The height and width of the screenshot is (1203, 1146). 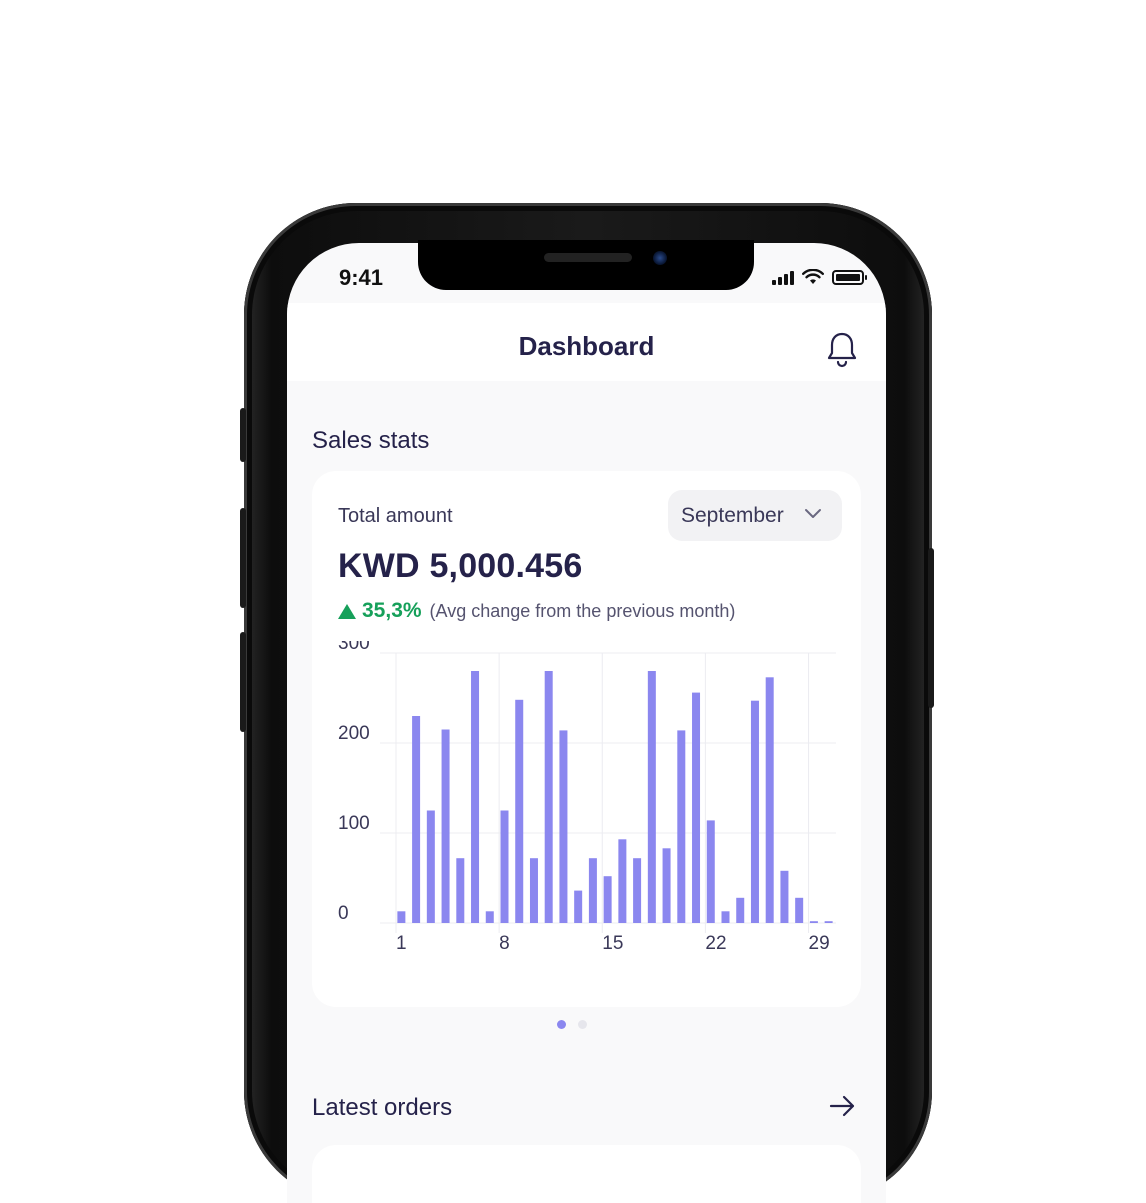 What do you see at coordinates (343, 913) in the screenshot?
I see `y-tick-label: 0` at bounding box center [343, 913].